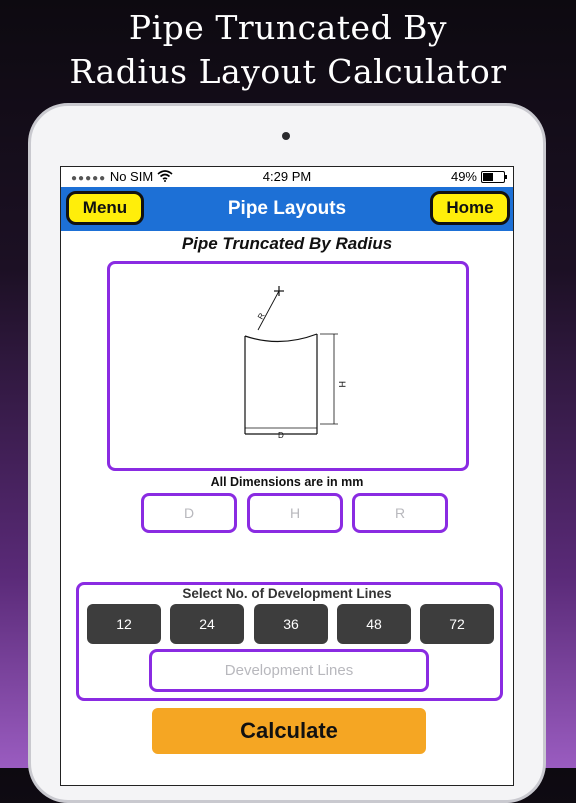 Image resolution: width=576 pixels, height=803 pixels. What do you see at coordinates (281, 435) in the screenshot?
I see `diameter-label: D` at bounding box center [281, 435].